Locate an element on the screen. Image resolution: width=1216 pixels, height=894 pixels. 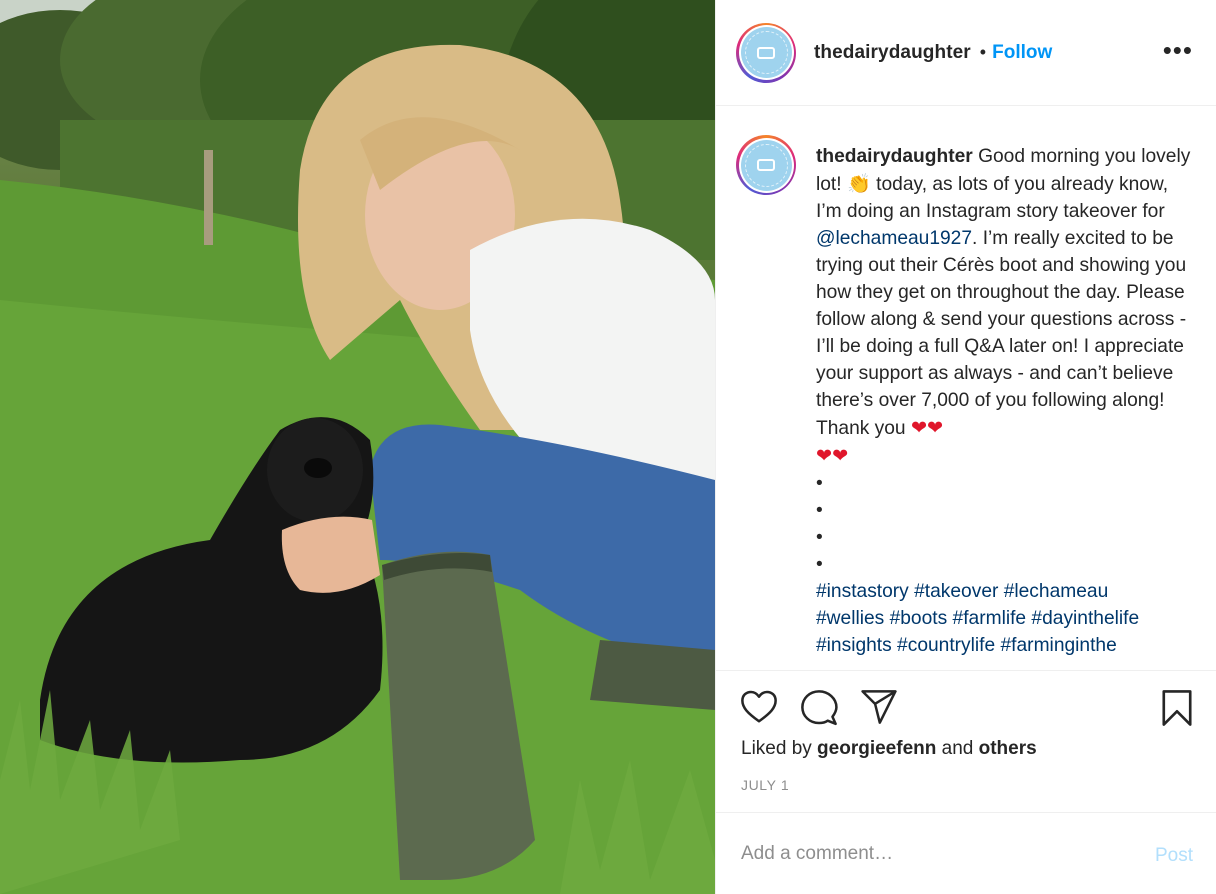
hashtag-line: #insights #countrylife #farminginthe is located at coordinates (966, 645).